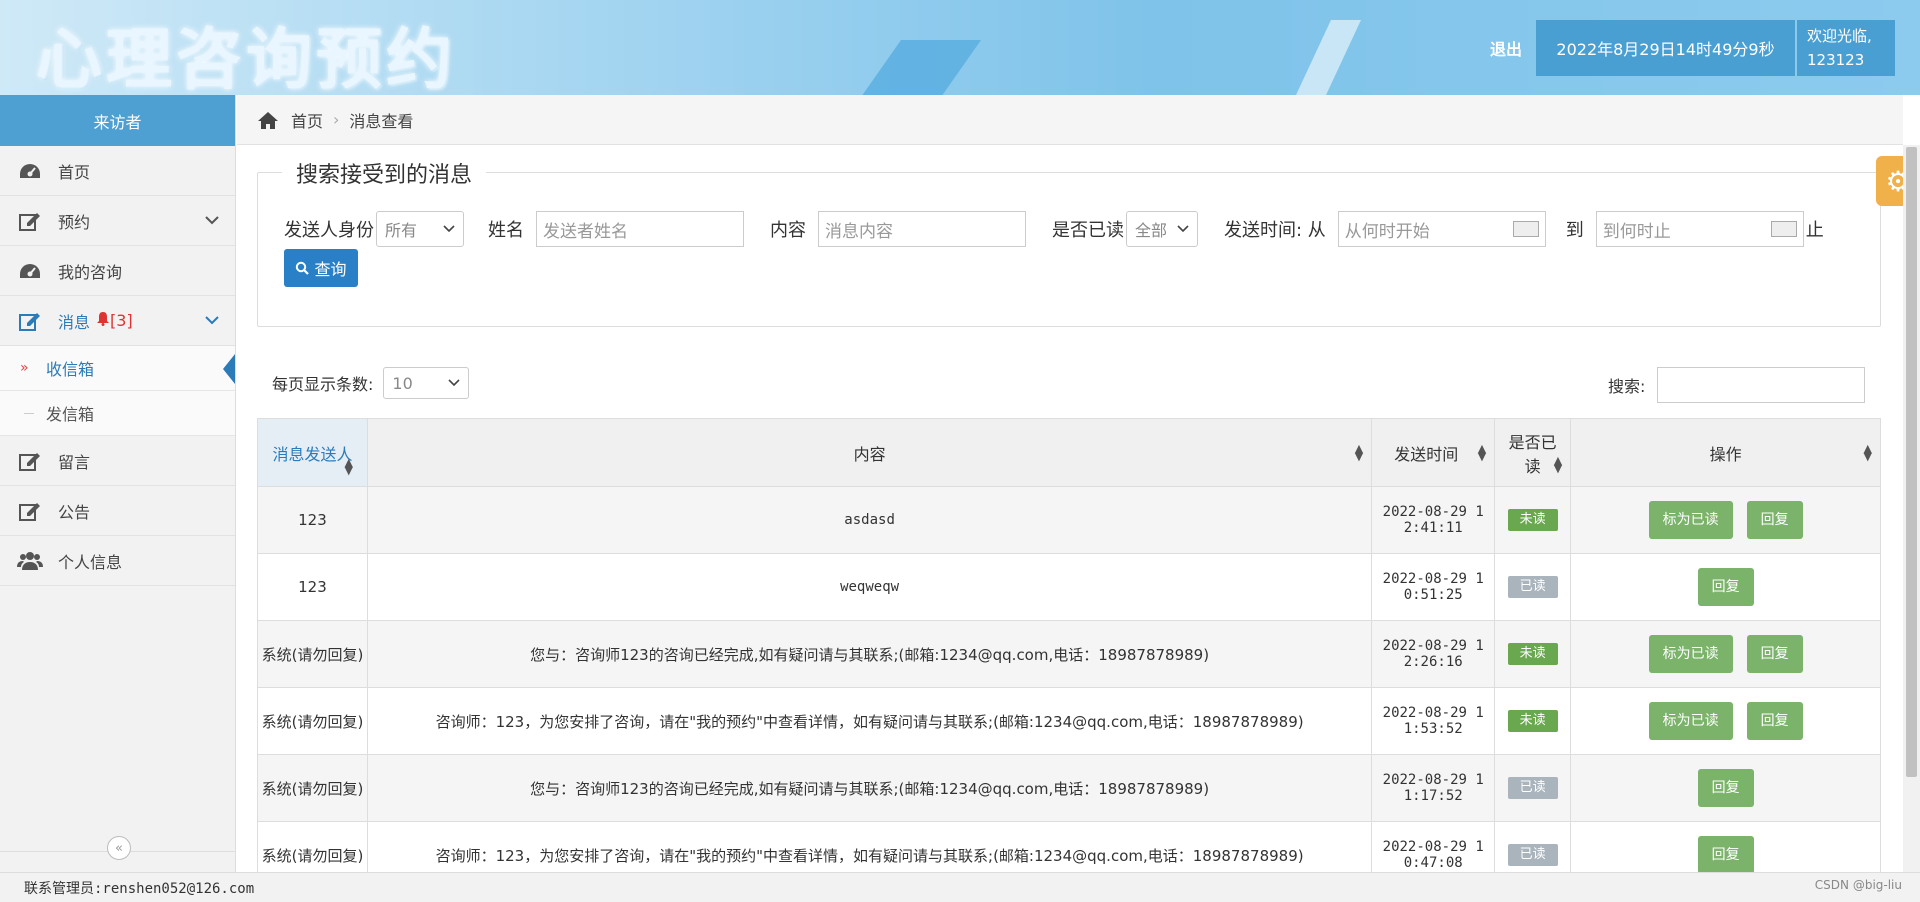 The image size is (1920, 902). What do you see at coordinates (74, 512) in the screenshot?
I see `sidebar-item-label: 公告` at bounding box center [74, 512].